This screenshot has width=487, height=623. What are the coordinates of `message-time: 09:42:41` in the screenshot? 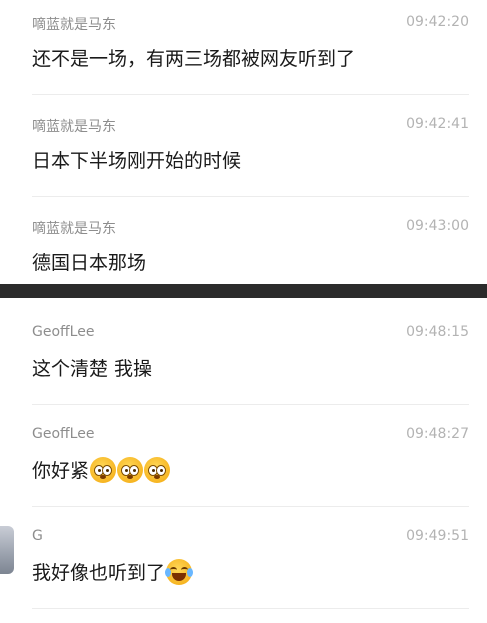 It's located at (437, 124).